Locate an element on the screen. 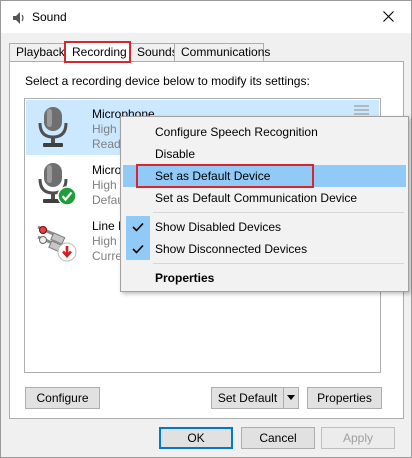  close-icon is located at coordinates (388, 16).